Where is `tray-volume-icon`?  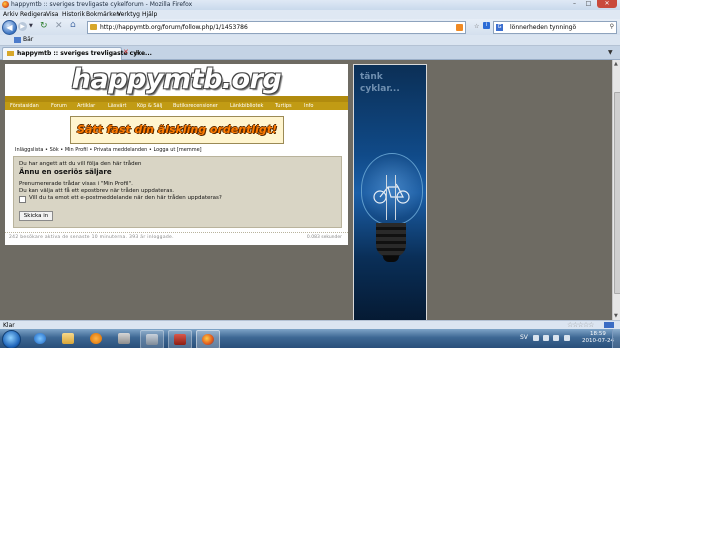 tray-volume-icon is located at coordinates (567, 338).